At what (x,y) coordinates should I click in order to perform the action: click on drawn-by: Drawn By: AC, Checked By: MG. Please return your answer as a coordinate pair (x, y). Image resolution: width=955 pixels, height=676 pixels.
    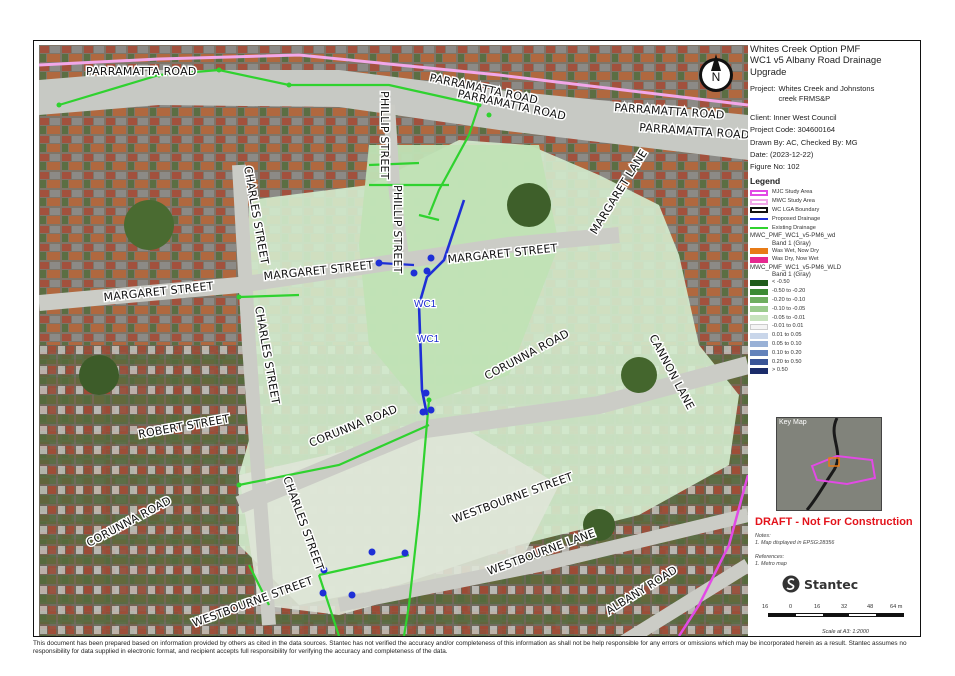
    Looking at the image, I should click on (804, 142).